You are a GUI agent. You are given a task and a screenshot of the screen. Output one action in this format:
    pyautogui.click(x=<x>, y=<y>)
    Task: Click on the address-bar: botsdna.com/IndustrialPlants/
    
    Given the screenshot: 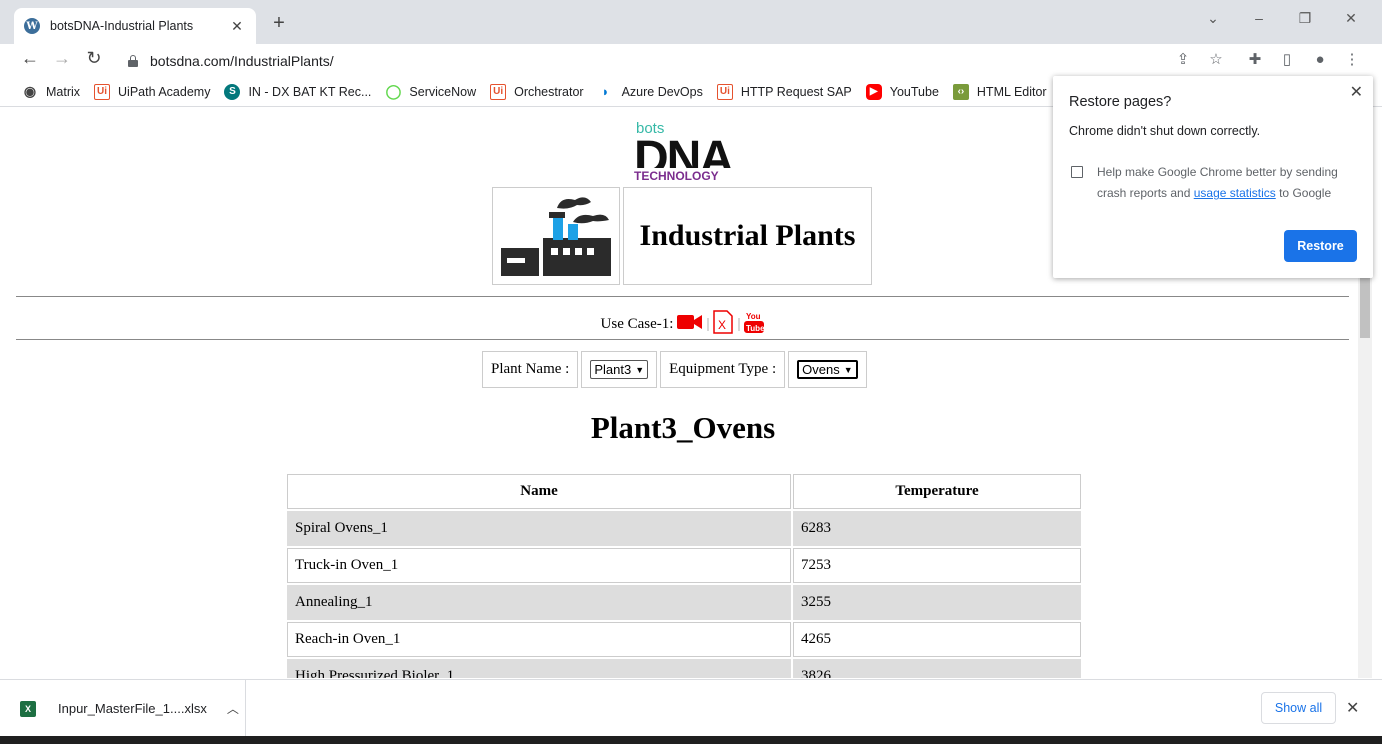 What is the action you would take?
    pyautogui.click(x=676, y=61)
    